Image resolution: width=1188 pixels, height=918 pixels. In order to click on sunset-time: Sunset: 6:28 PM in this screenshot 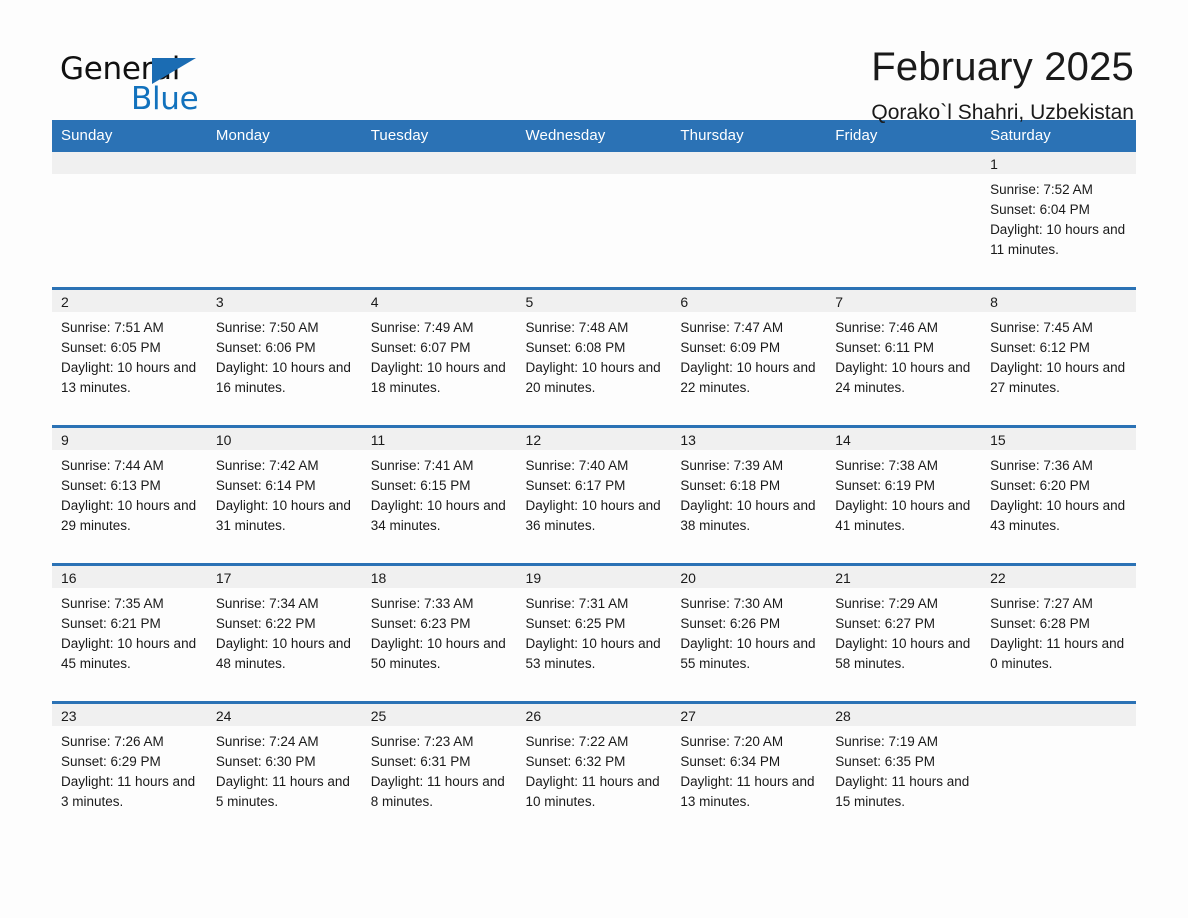, I will do `click(1040, 623)`.